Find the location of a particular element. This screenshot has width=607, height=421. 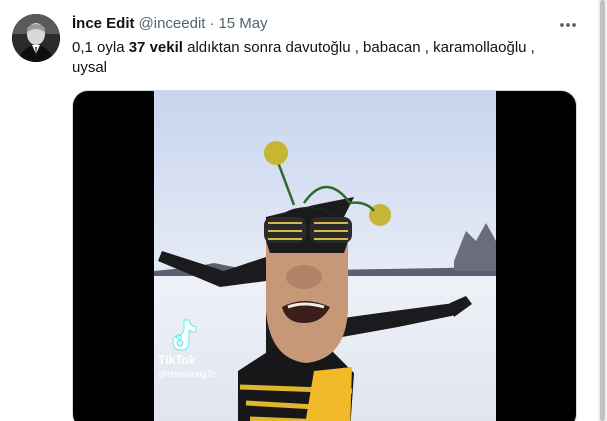

avatar is located at coordinates (36, 38).